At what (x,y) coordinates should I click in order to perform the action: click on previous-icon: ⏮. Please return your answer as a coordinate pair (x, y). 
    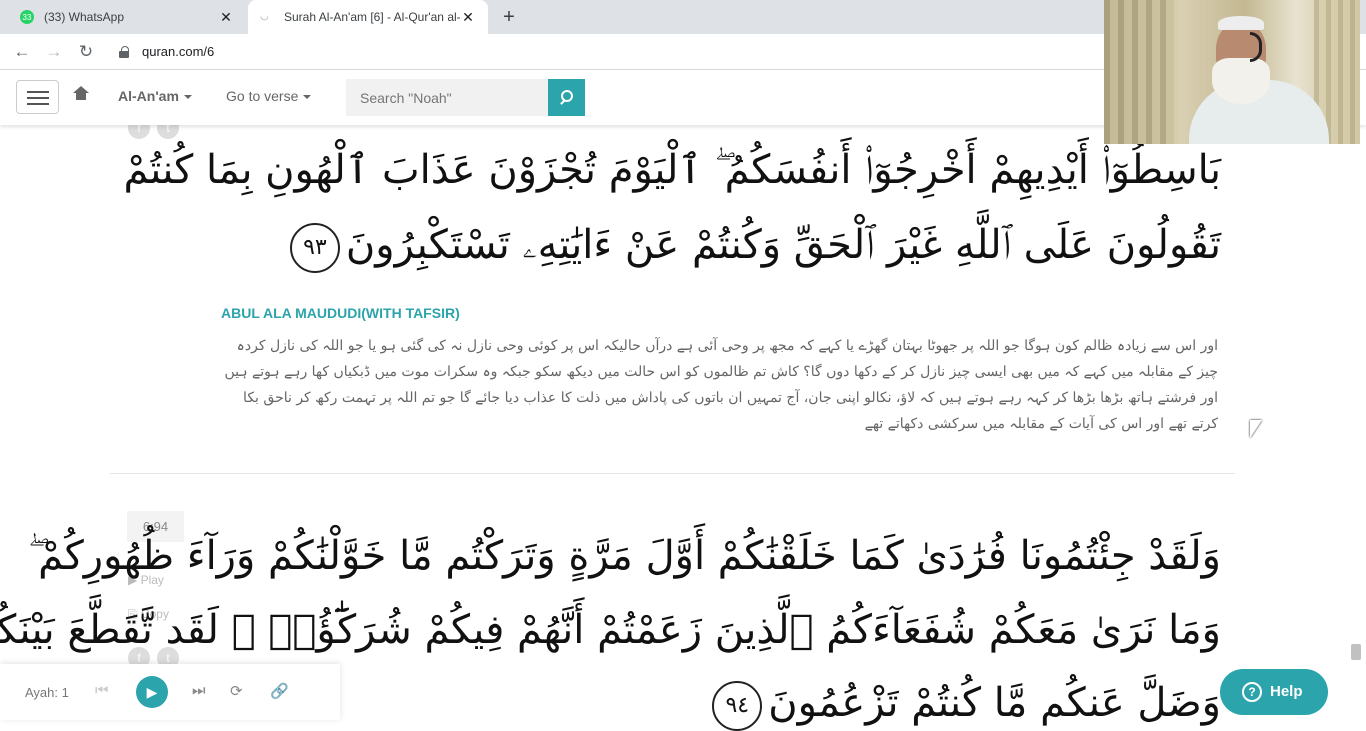
    Looking at the image, I should click on (102, 690).